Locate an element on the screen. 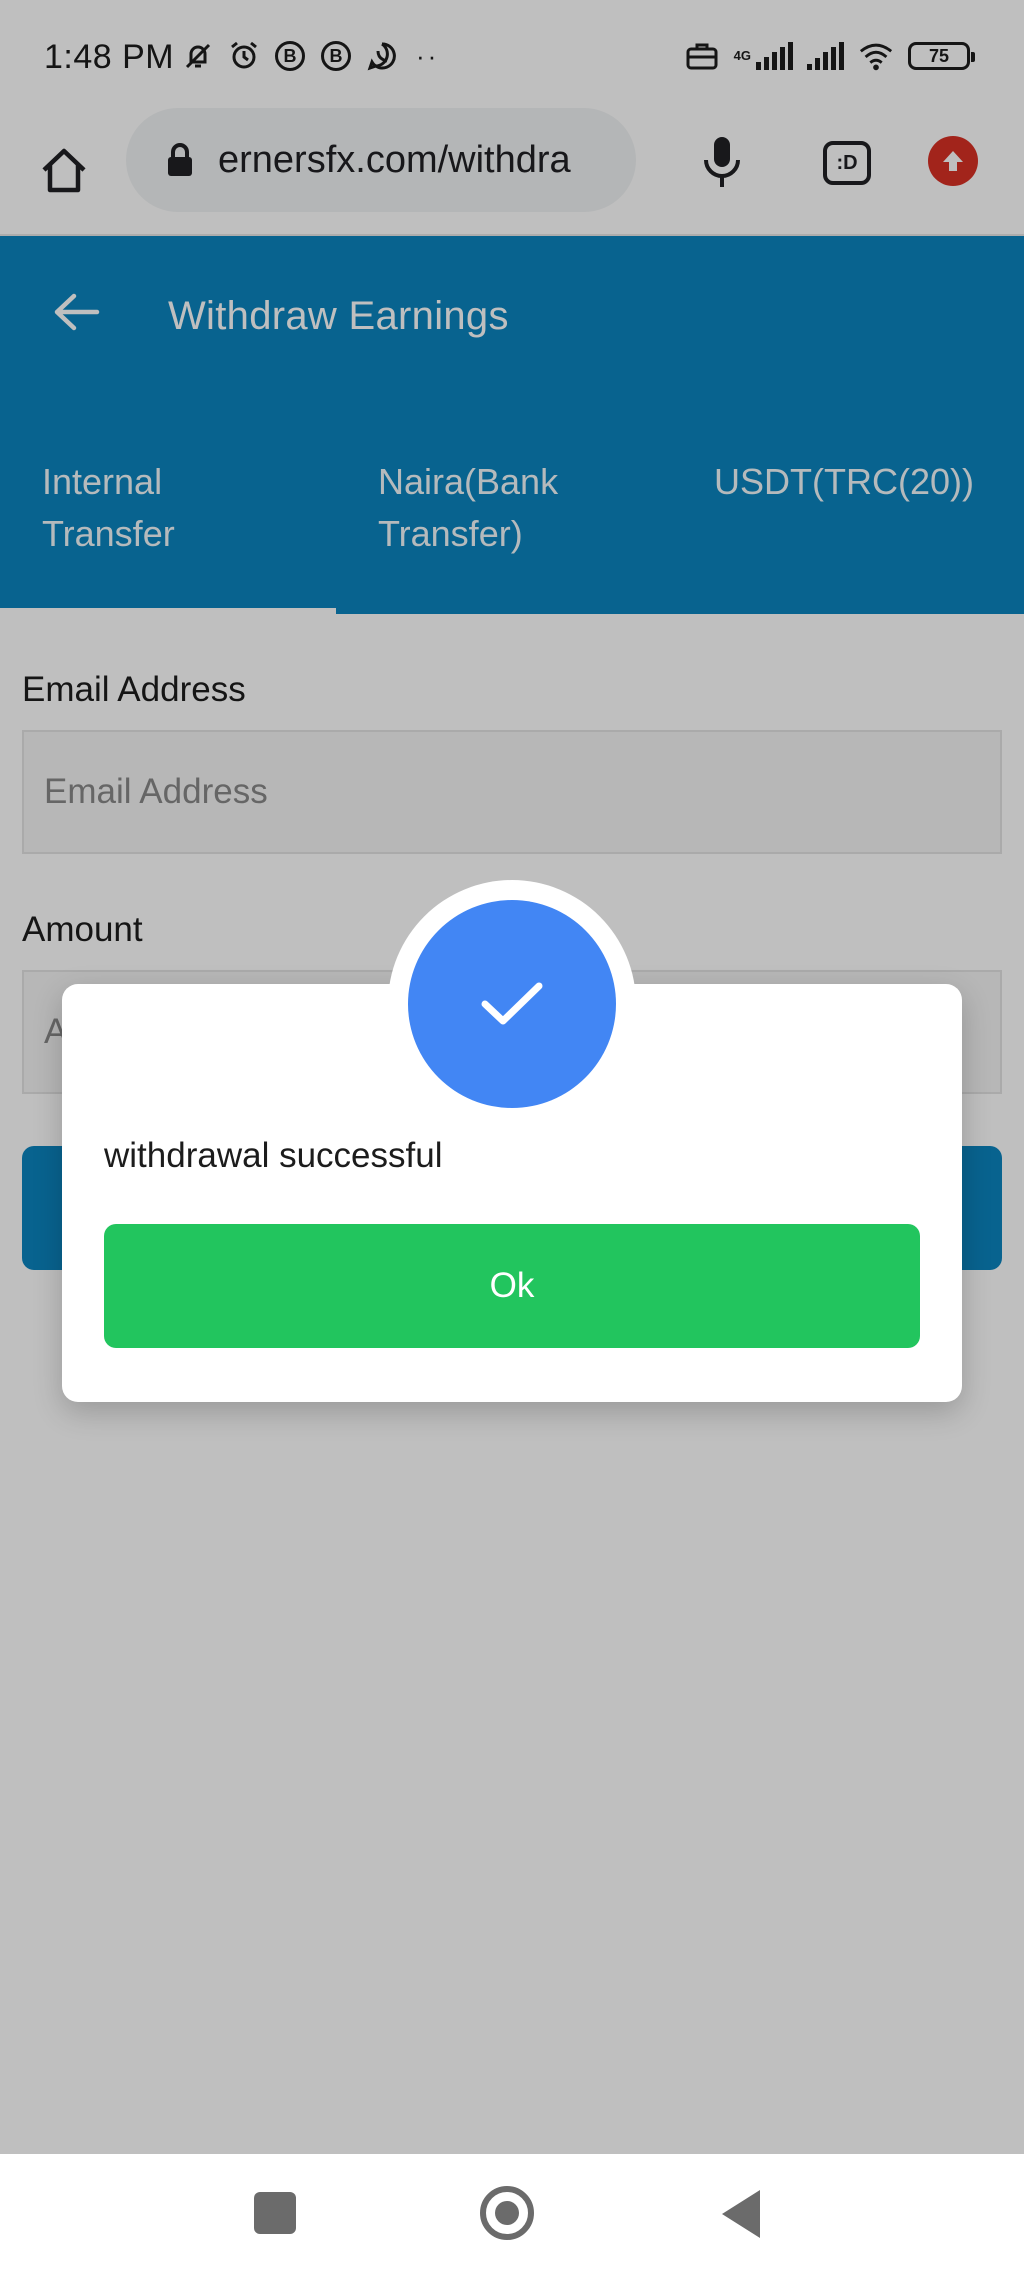  ok-button-label: Ok is located at coordinates (512, 1285).